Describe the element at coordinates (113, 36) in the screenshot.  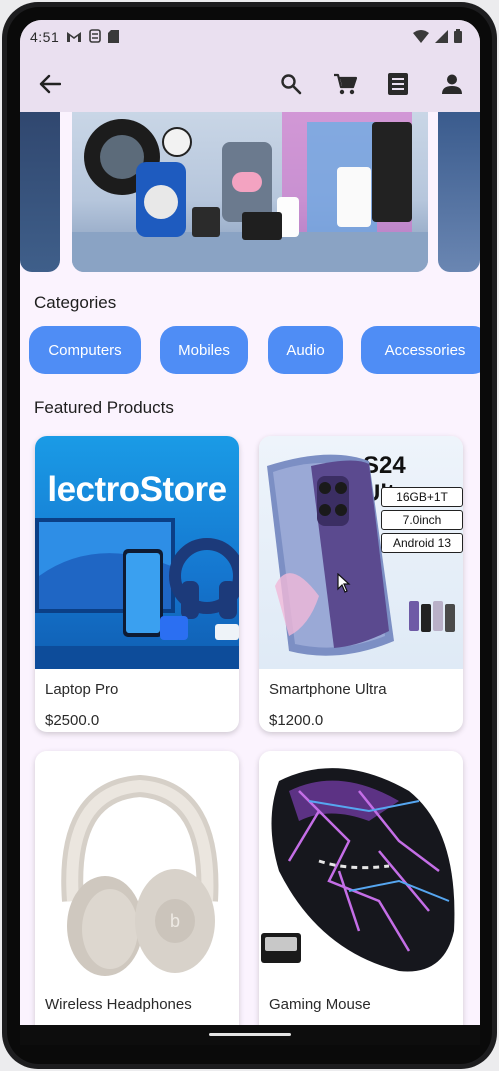
I see `sd-card-icon` at that location.